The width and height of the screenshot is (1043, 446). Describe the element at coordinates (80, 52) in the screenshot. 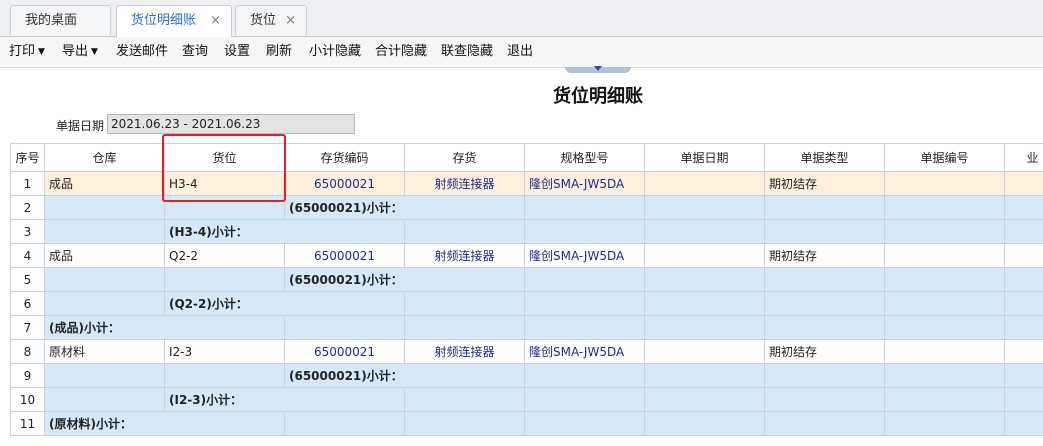

I see `export-button: 导出 ▼` at that location.